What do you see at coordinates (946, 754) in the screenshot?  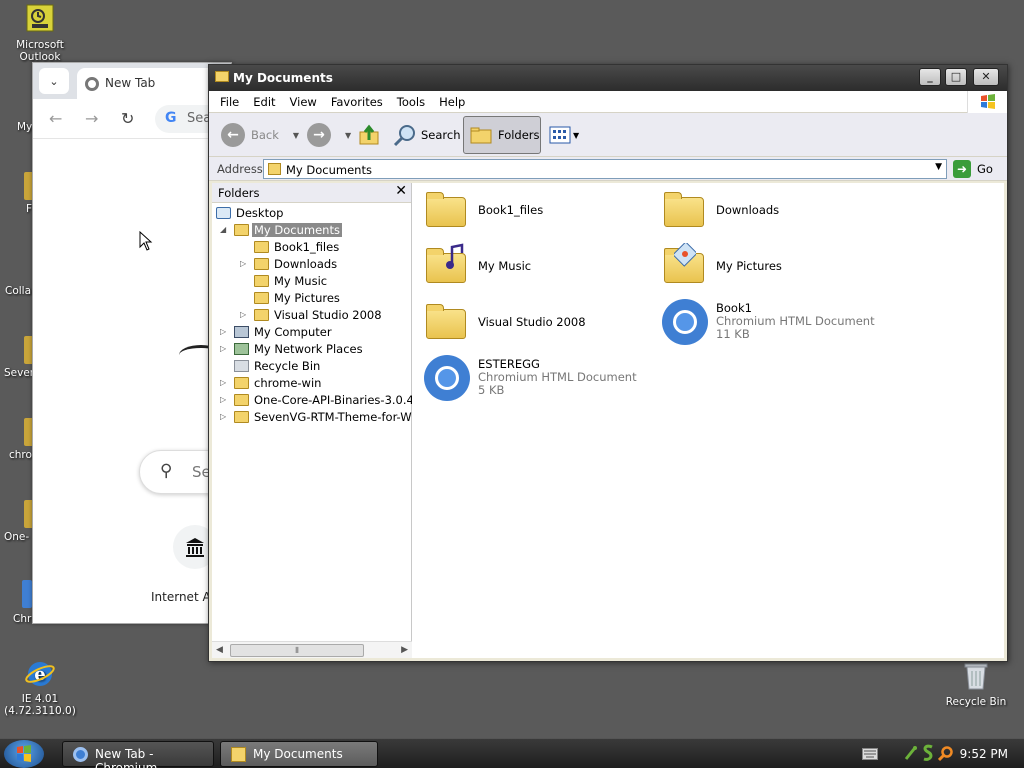 I see `search-icon` at bounding box center [946, 754].